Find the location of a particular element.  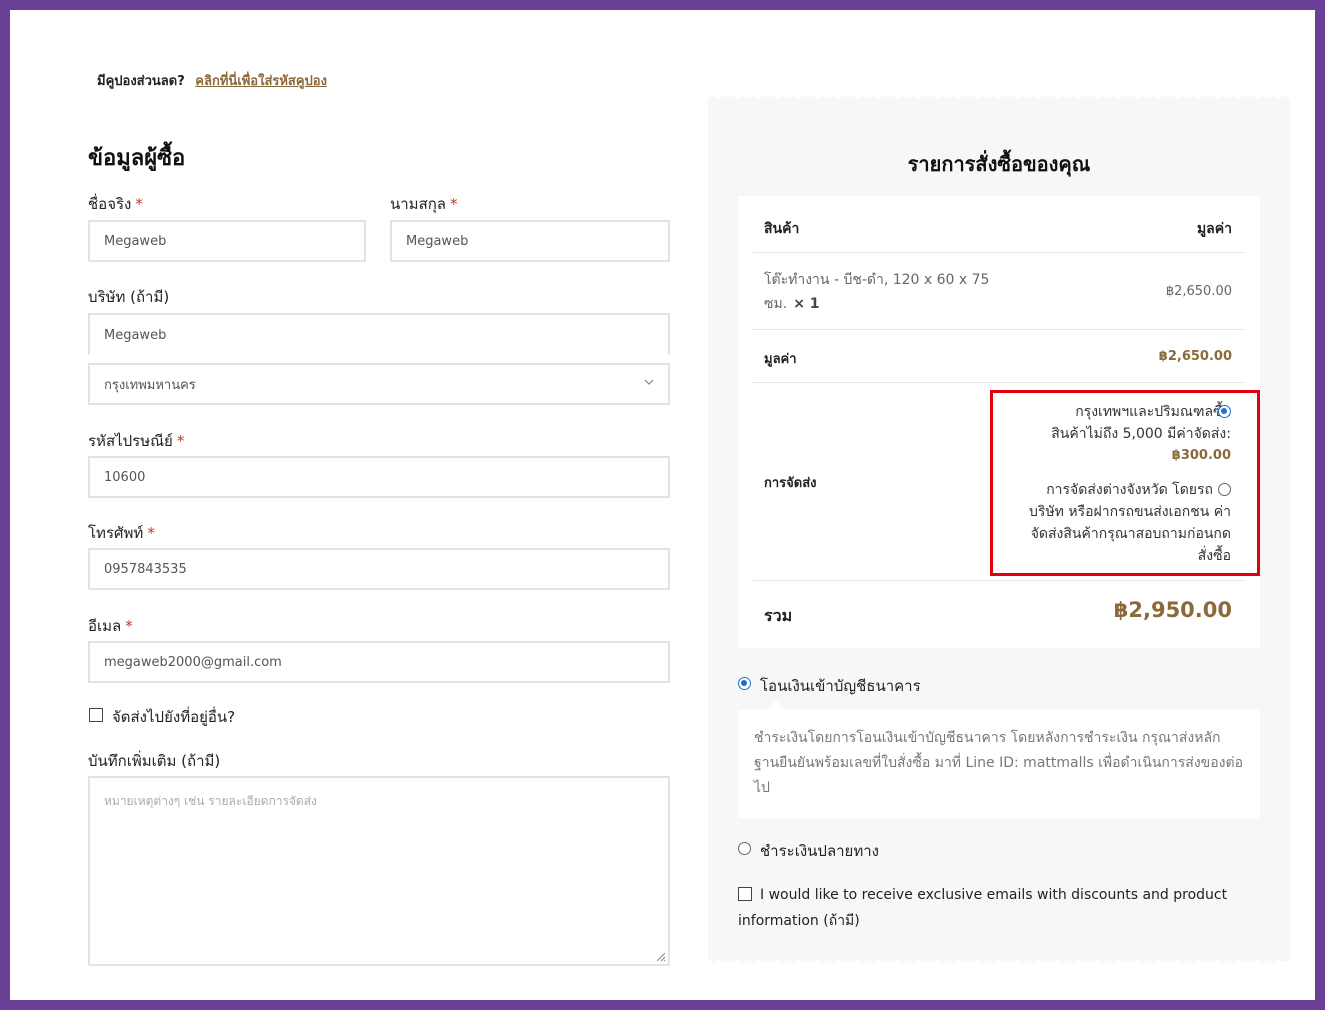

province-select: กรุงเทพมหานคร is located at coordinates (379, 384).